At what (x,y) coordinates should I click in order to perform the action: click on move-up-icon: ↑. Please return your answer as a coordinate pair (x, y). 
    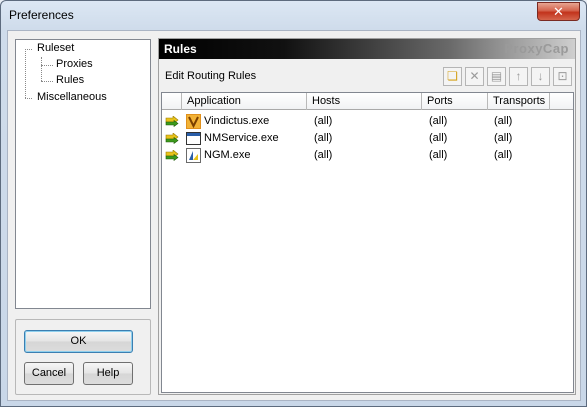
    Looking at the image, I should click on (518, 76).